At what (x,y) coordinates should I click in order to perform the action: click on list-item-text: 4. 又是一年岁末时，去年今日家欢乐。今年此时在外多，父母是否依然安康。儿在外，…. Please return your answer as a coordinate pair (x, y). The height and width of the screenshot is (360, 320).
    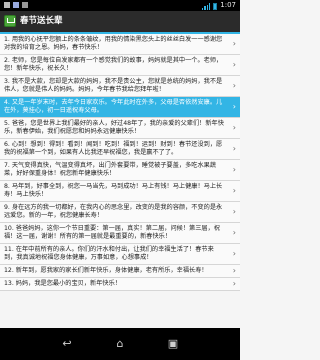
    Looking at the image, I should click on (113, 106).